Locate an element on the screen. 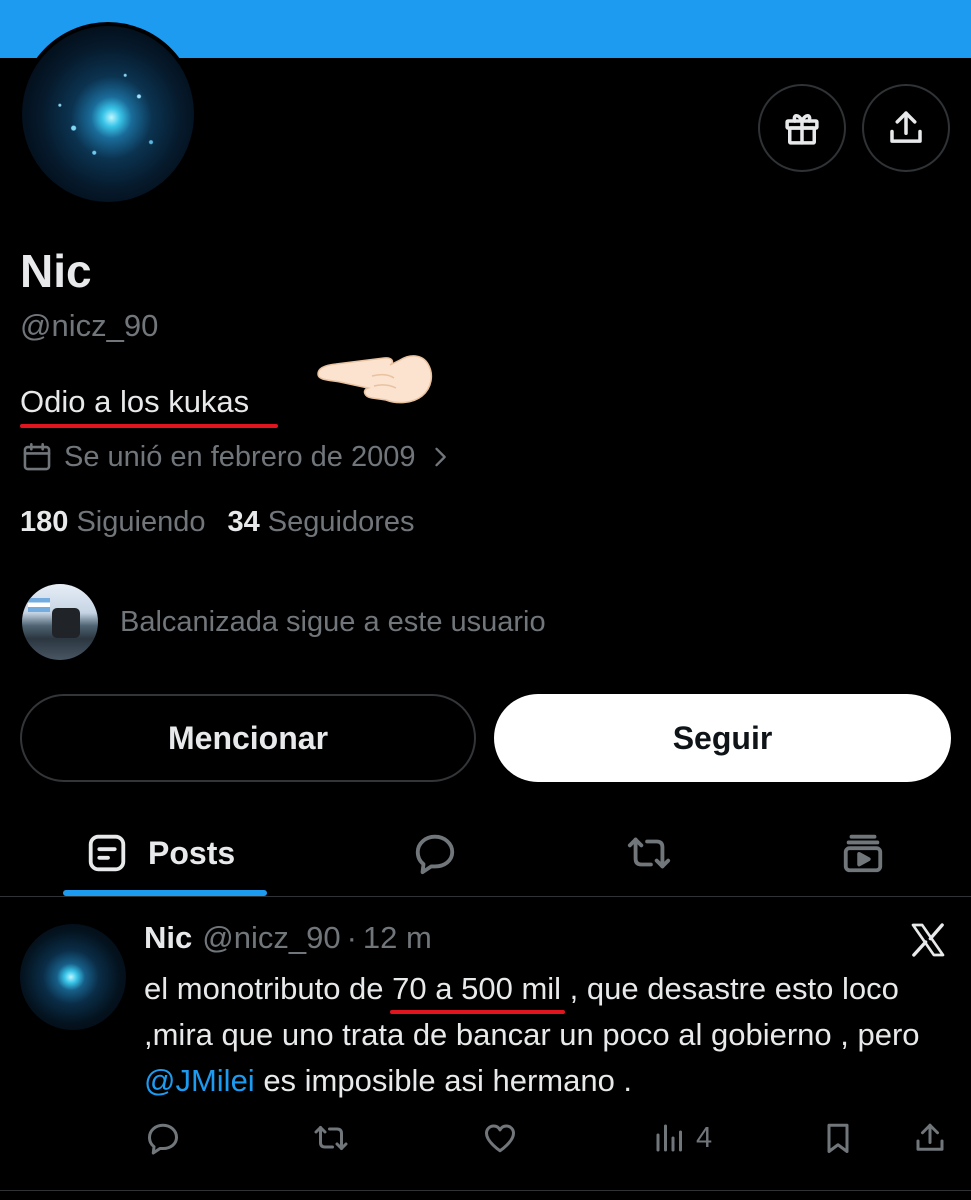  bio-annotation-underline is located at coordinates (149, 426).